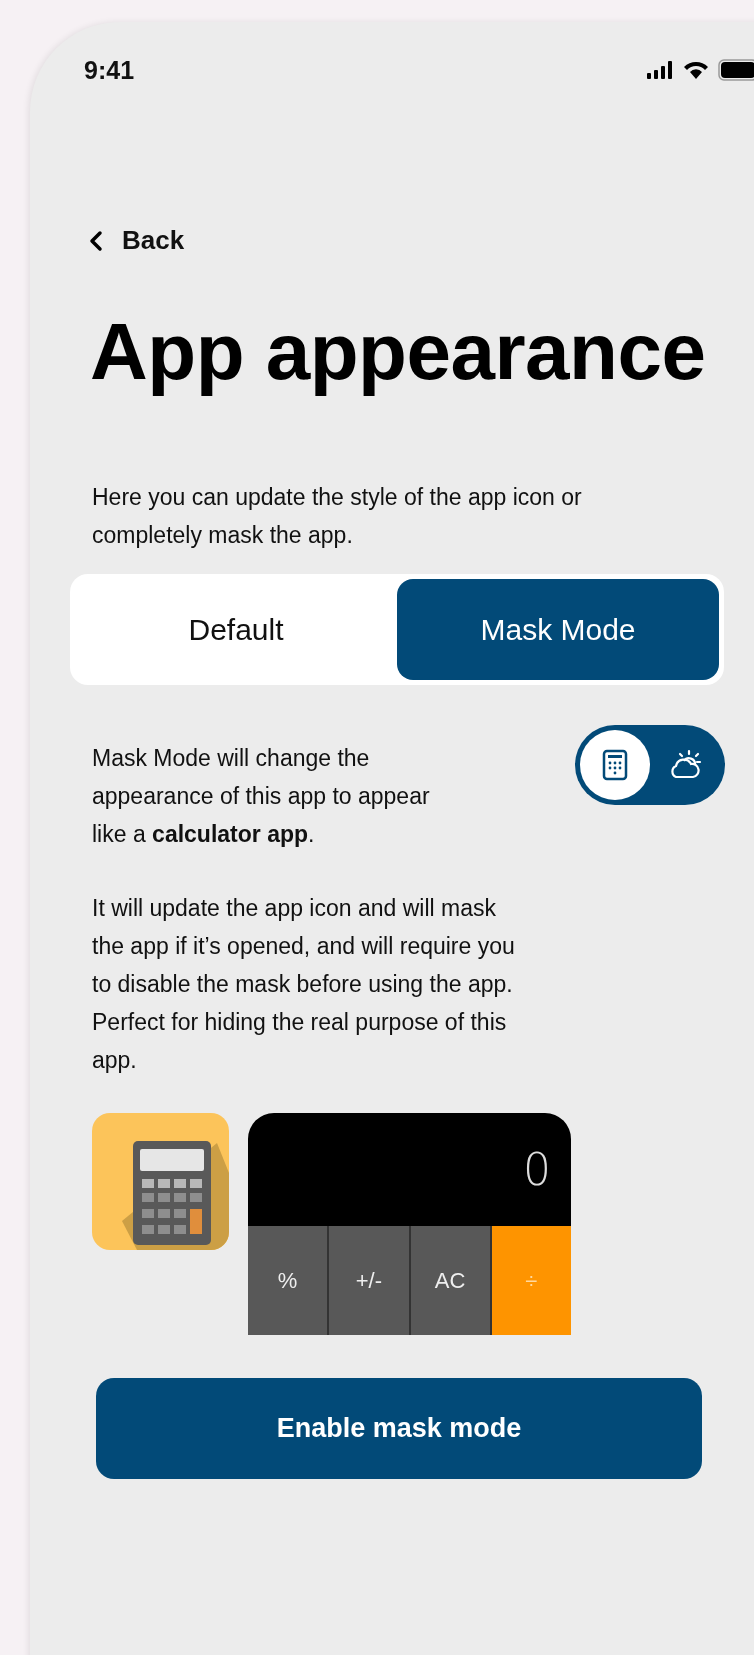 The image size is (754, 1655). What do you see at coordinates (109, 70) in the screenshot?
I see `status-time: 9:41` at bounding box center [109, 70].